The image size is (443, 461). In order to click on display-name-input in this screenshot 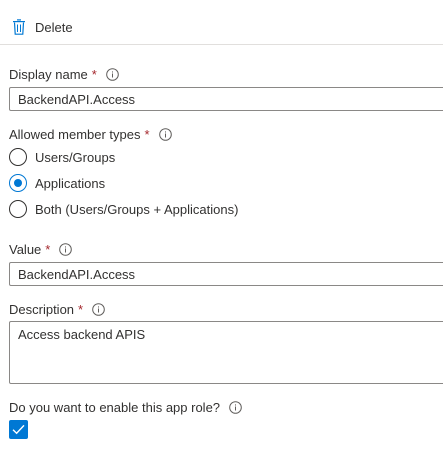, I will do `click(226, 99)`.